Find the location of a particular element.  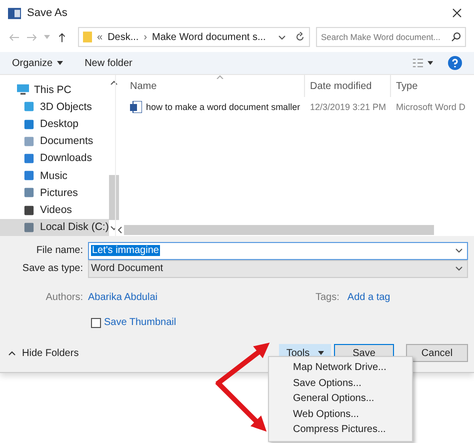

sidebar-item: Documents is located at coordinates (54, 141).